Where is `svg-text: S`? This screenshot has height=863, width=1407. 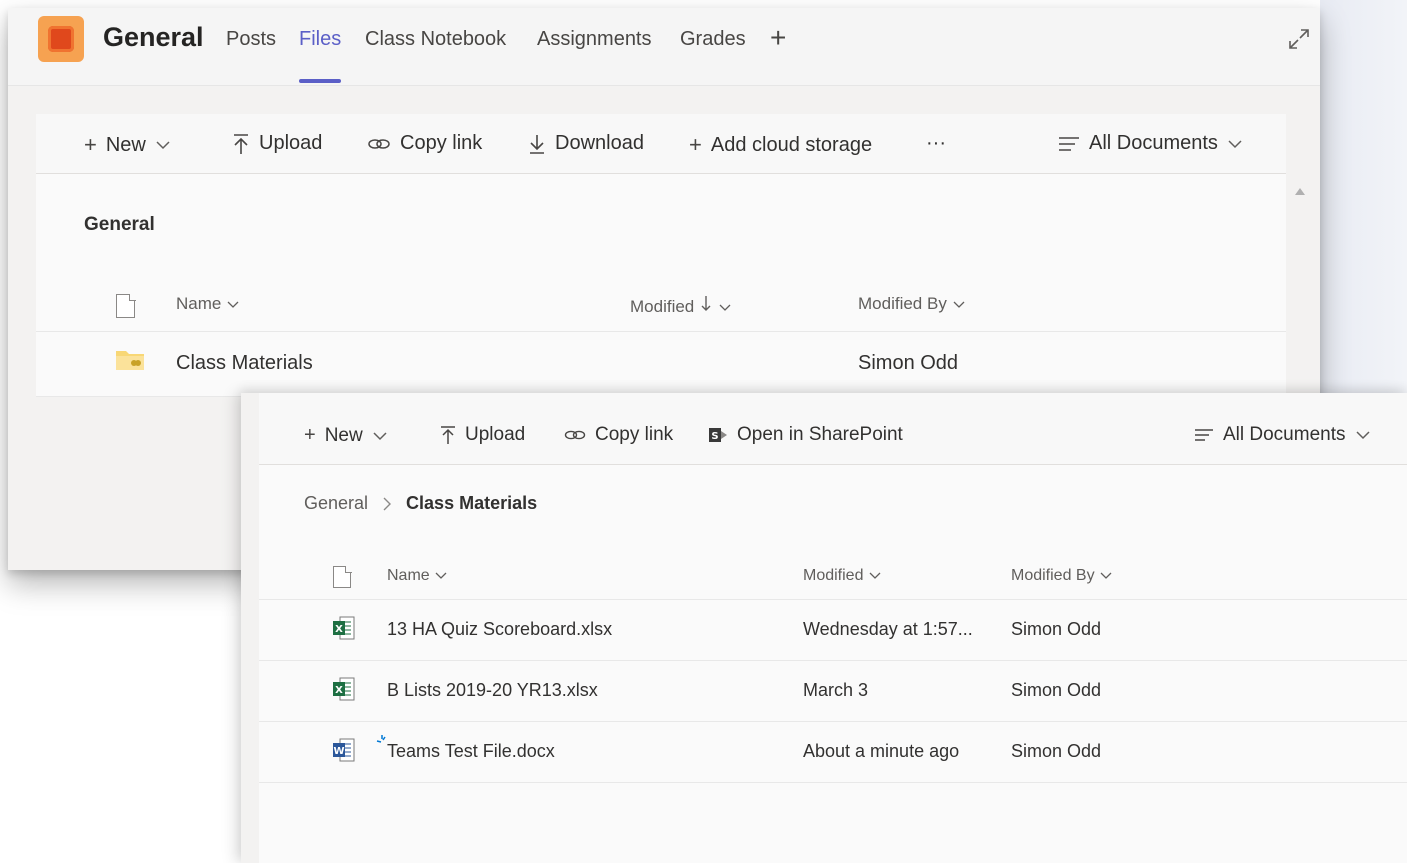
svg-text: S is located at coordinates (714, 436).